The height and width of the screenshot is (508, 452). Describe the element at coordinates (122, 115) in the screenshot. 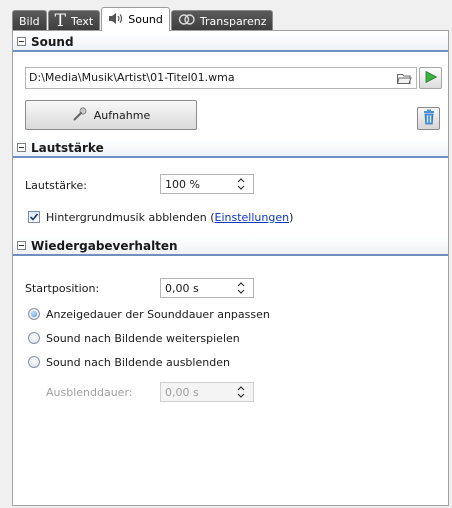

I see `record-button-label: Aufnahme` at that location.